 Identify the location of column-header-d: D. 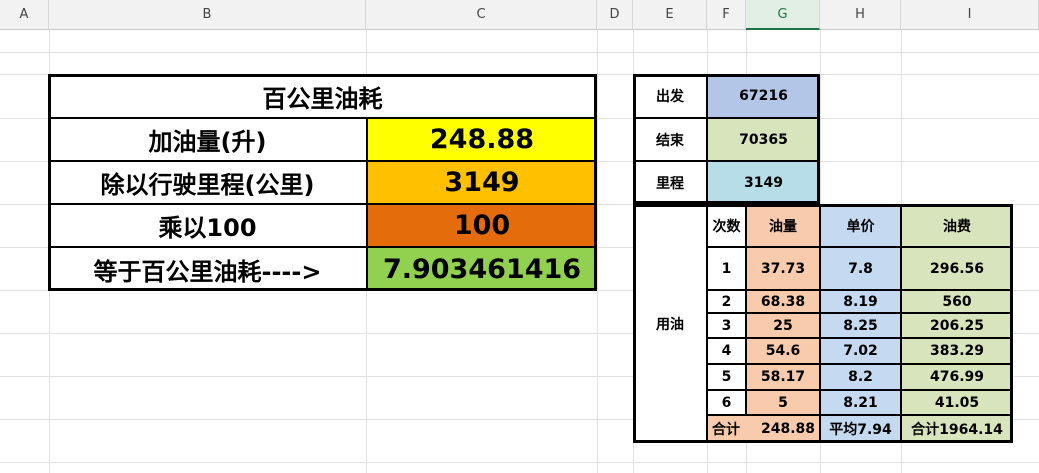
(615, 15).